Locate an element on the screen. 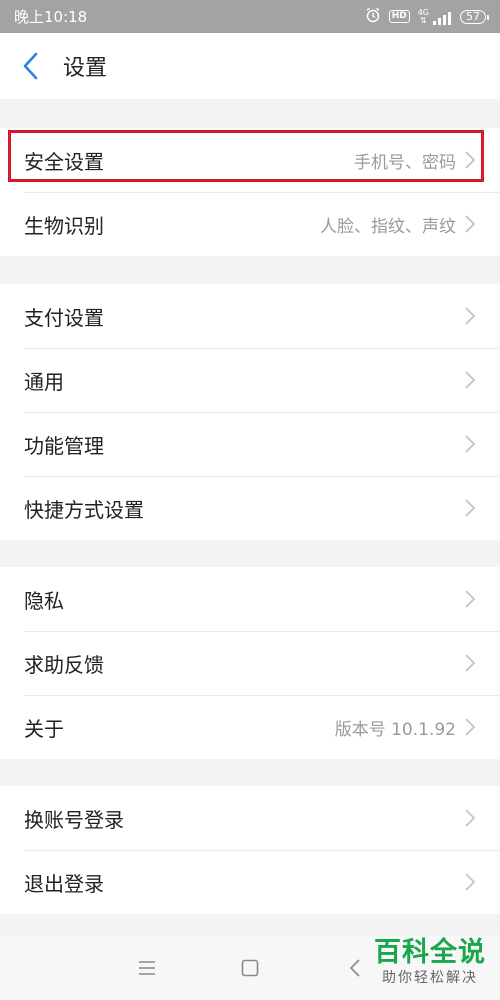  settings-item-help-feedback: 求助反馈 is located at coordinates (250, 663).